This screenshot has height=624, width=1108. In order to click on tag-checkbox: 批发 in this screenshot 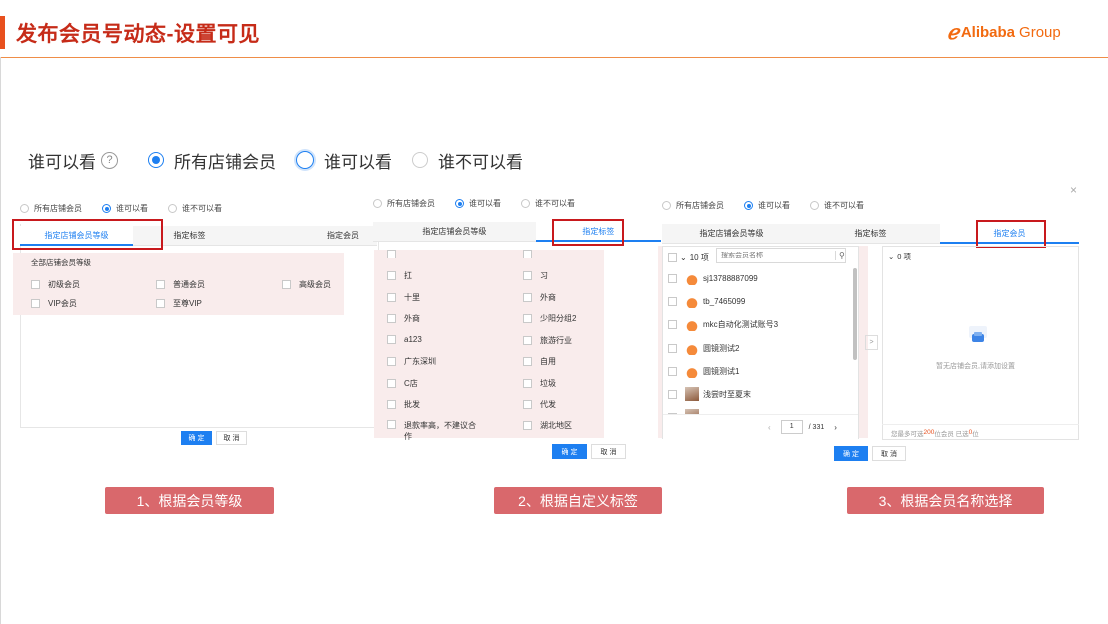, I will do `click(403, 404)`.